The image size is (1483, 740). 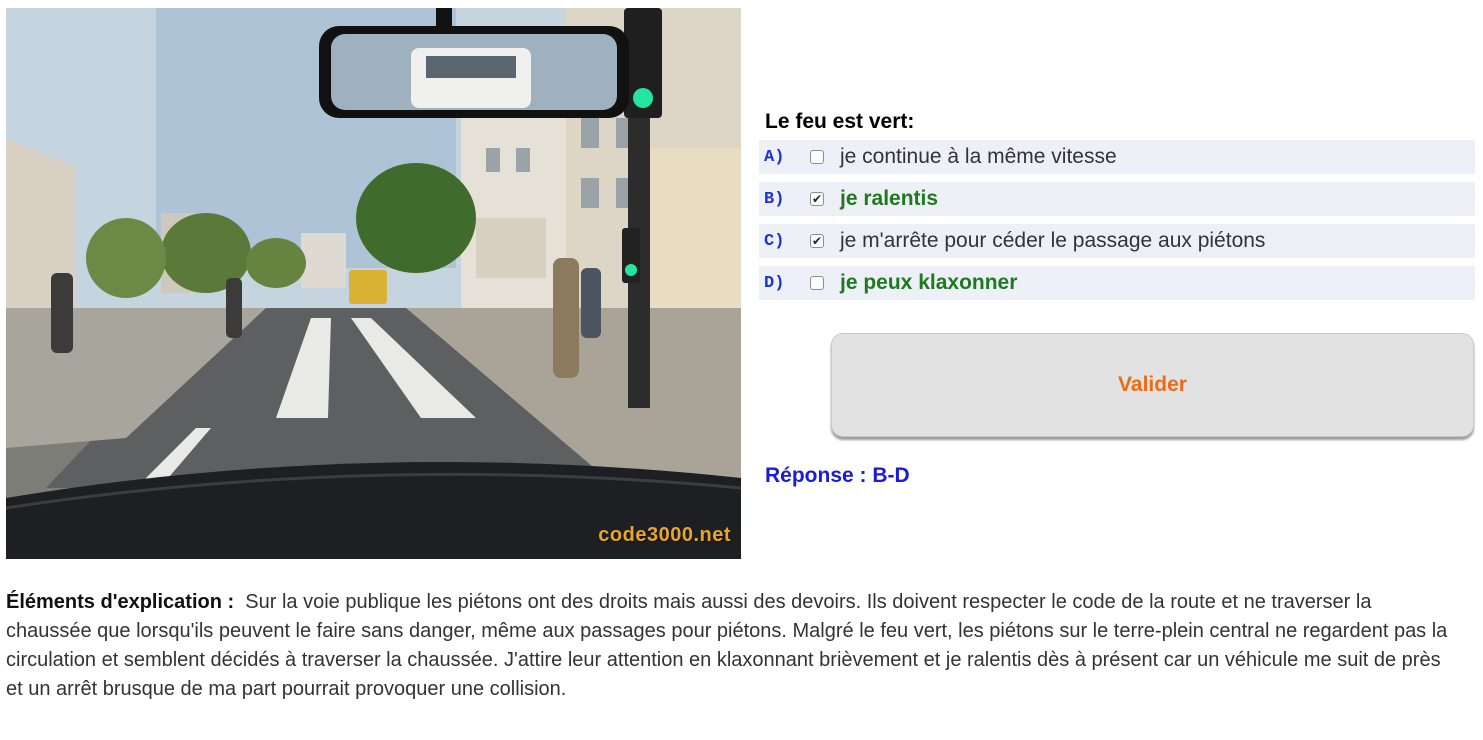 I want to click on question-title: Le feu est vert:, so click(x=840, y=121).